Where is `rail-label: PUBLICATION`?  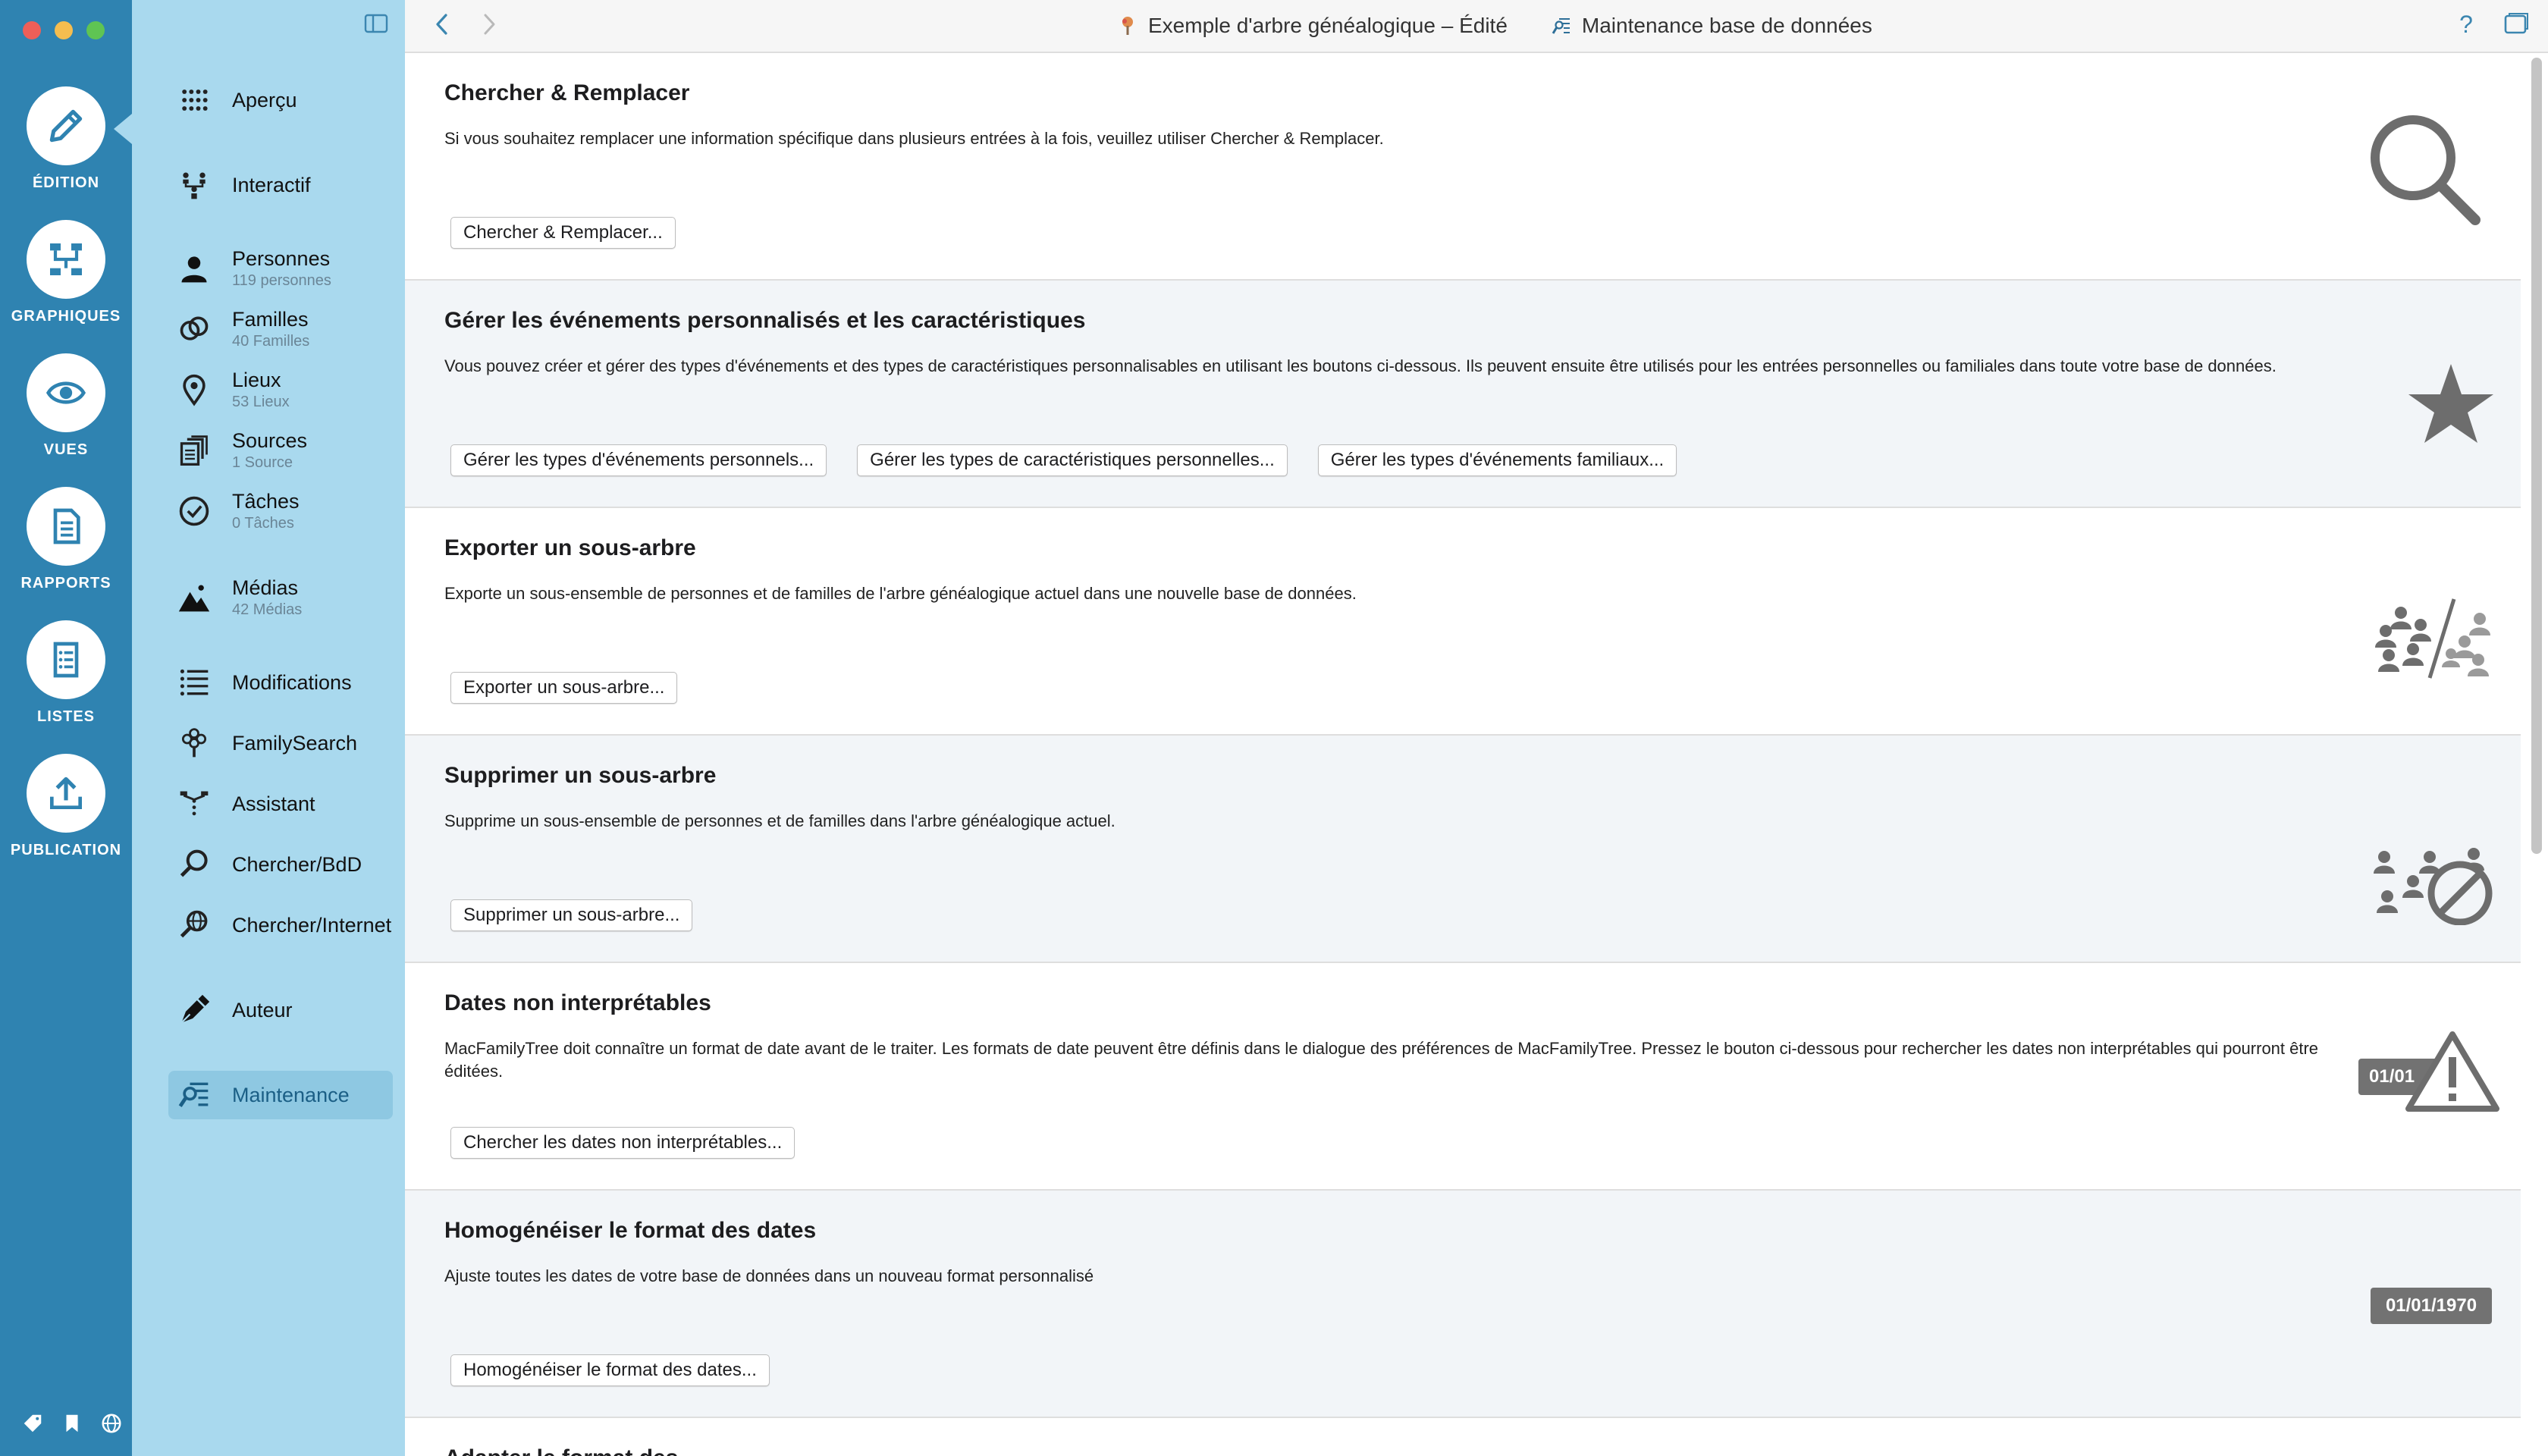 rail-label: PUBLICATION is located at coordinates (66, 850).